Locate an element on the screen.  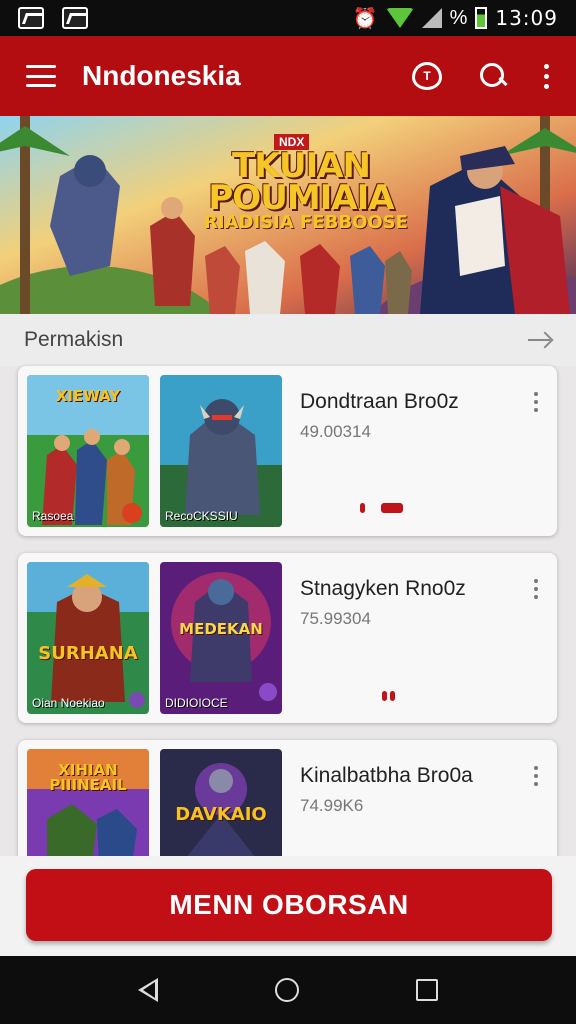
thumbnail-caption: DIDIOIOCE is located at coordinates (196, 703).